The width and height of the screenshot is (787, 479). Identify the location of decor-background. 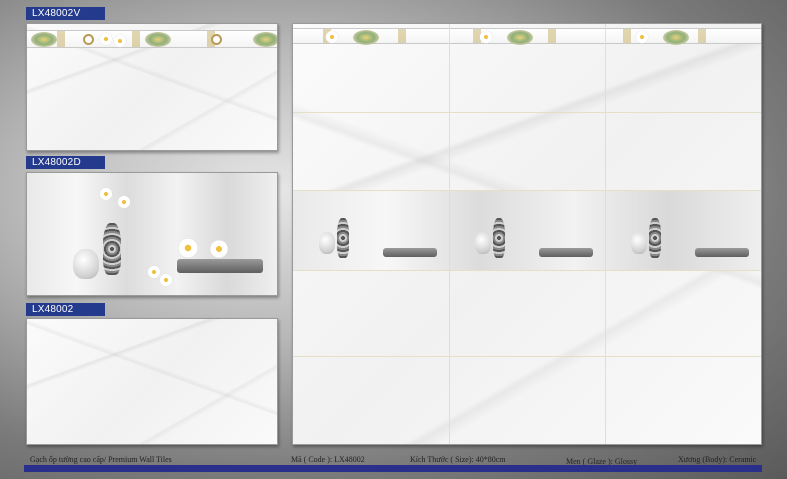
(527, 230).